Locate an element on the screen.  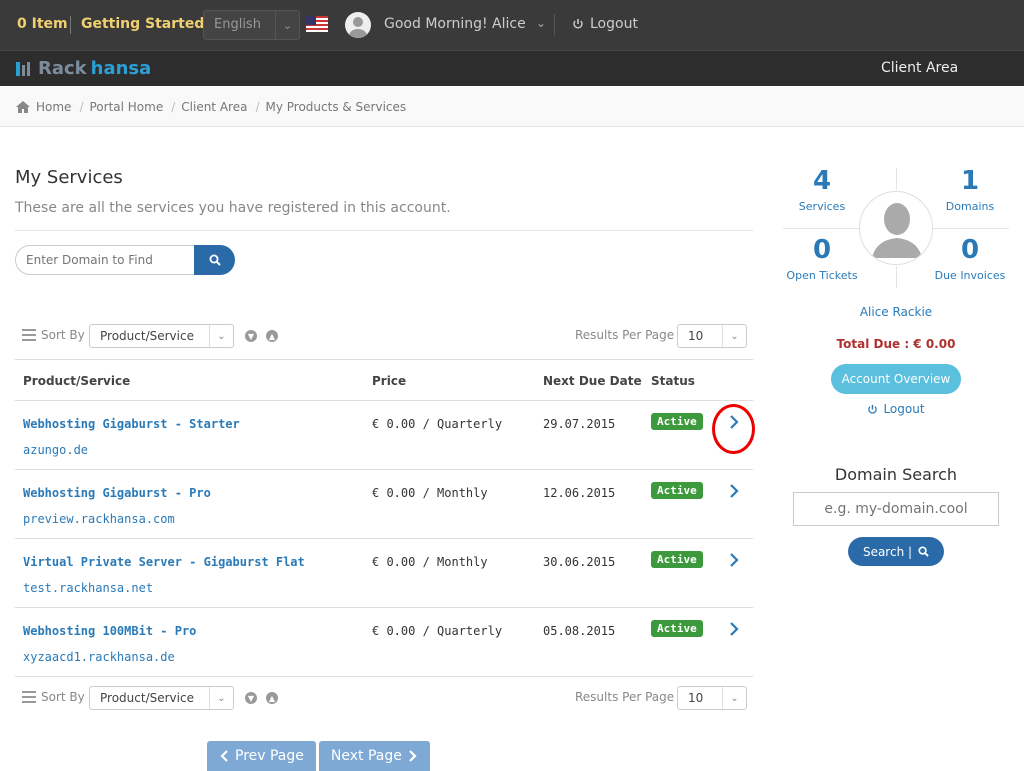
list-icon is located at coordinates (29, 335).